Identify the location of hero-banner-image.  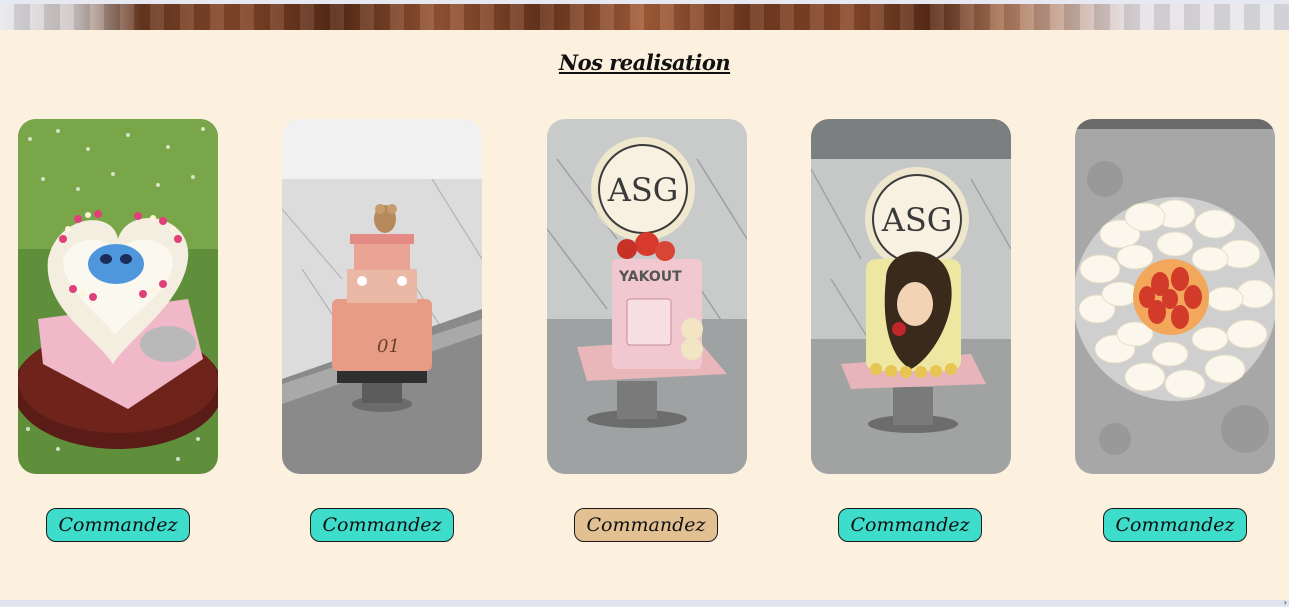
(644, 17).